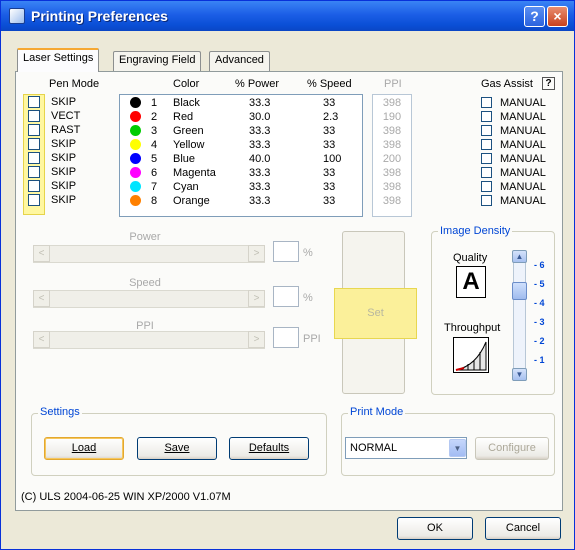  Describe the element at coordinates (149, 299) in the screenshot. I see `speed-slider` at that location.